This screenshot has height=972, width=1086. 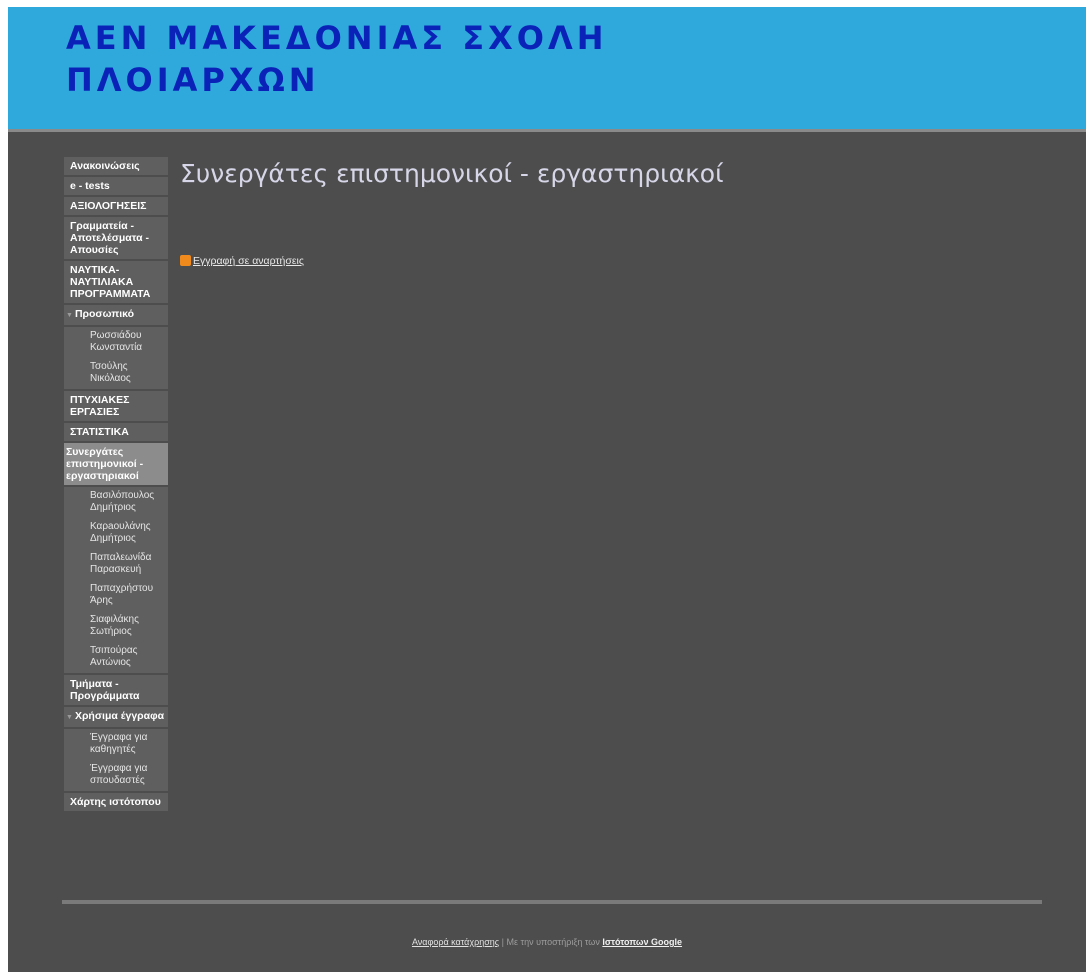 What do you see at coordinates (455, 942) in the screenshot?
I see `report-abuse-link: Αναφορά κατάχρησης` at bounding box center [455, 942].